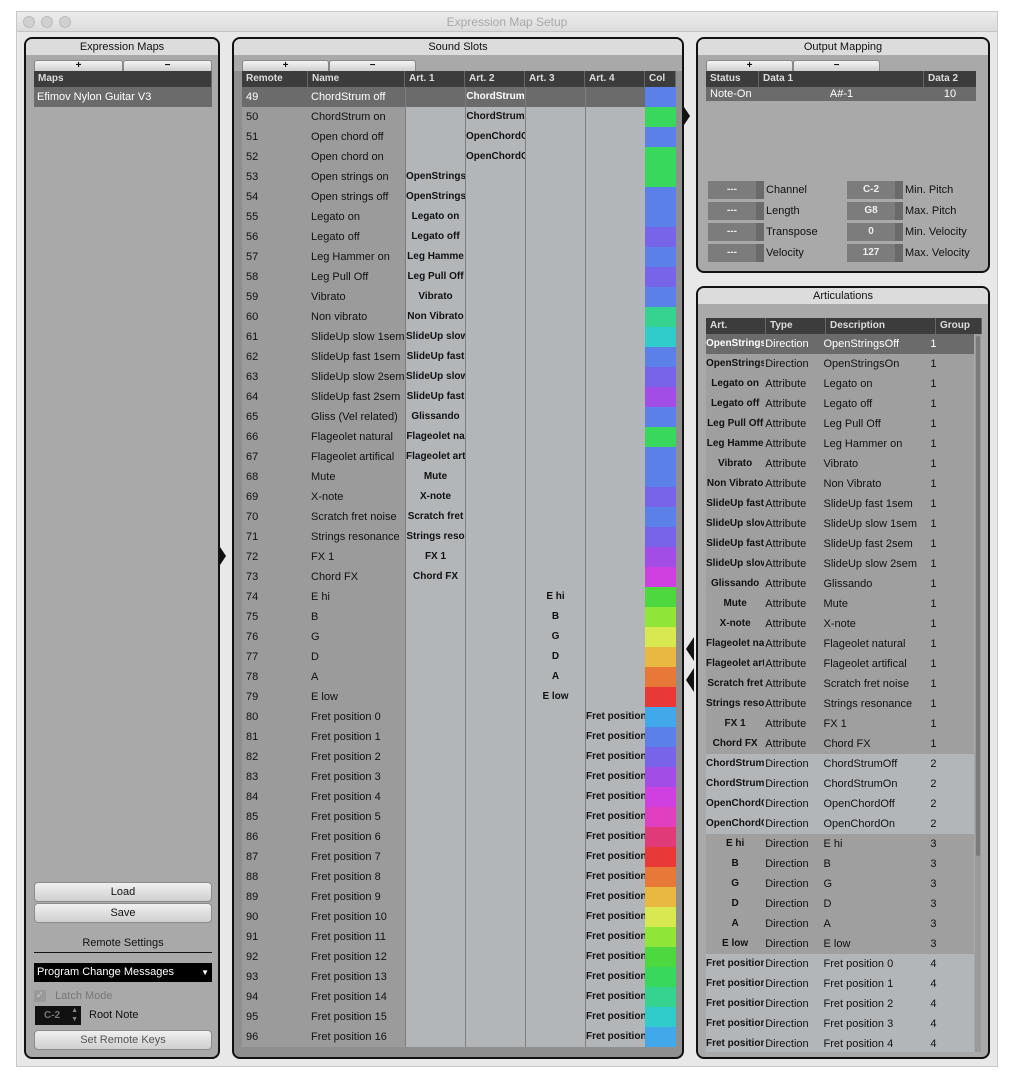 This screenshot has width=1014, height=1087. I want to click on sound-slot-row: 63 SlideUp slow 2sem SlideUp slow, so click(459, 377).